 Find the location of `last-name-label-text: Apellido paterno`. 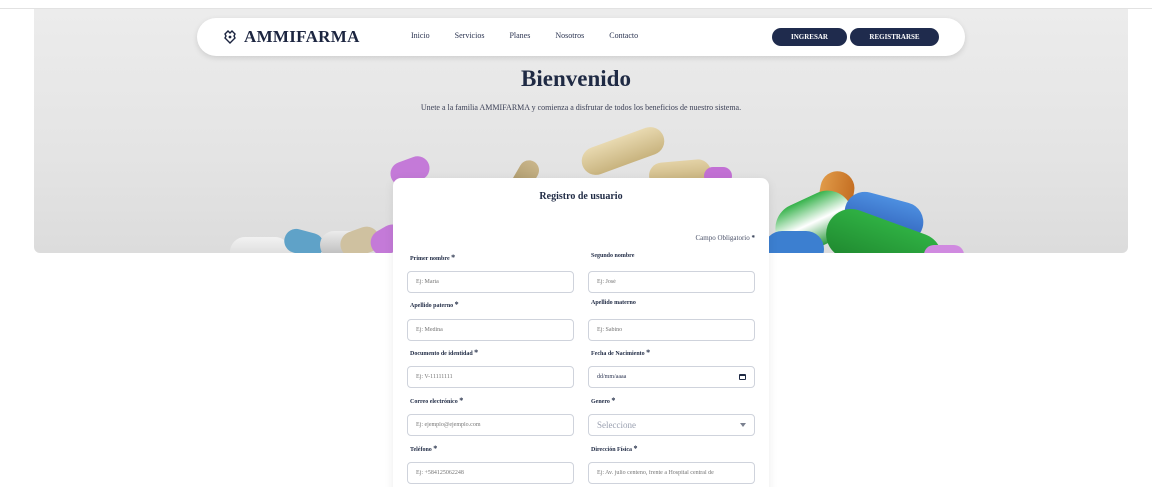

last-name-label-text: Apellido paterno is located at coordinates (432, 306).